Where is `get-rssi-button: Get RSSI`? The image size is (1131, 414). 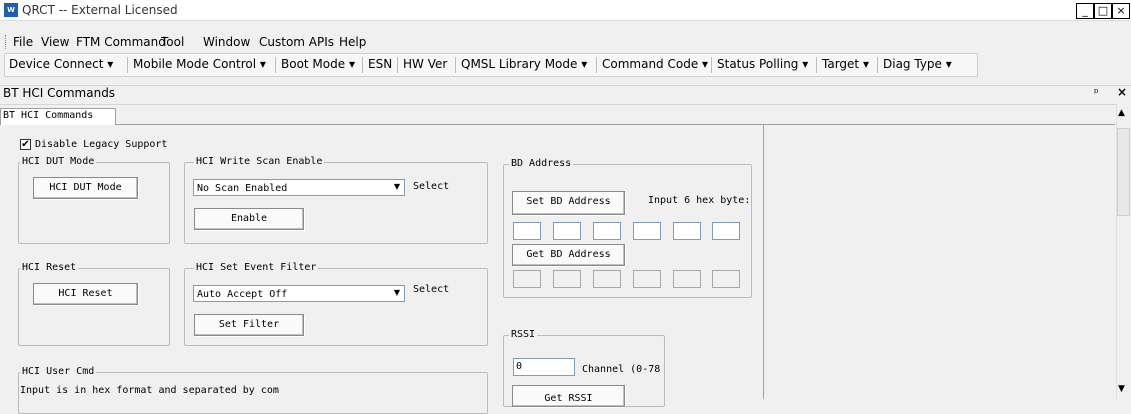
get-rssi-button: Get RSSI is located at coordinates (568, 396).